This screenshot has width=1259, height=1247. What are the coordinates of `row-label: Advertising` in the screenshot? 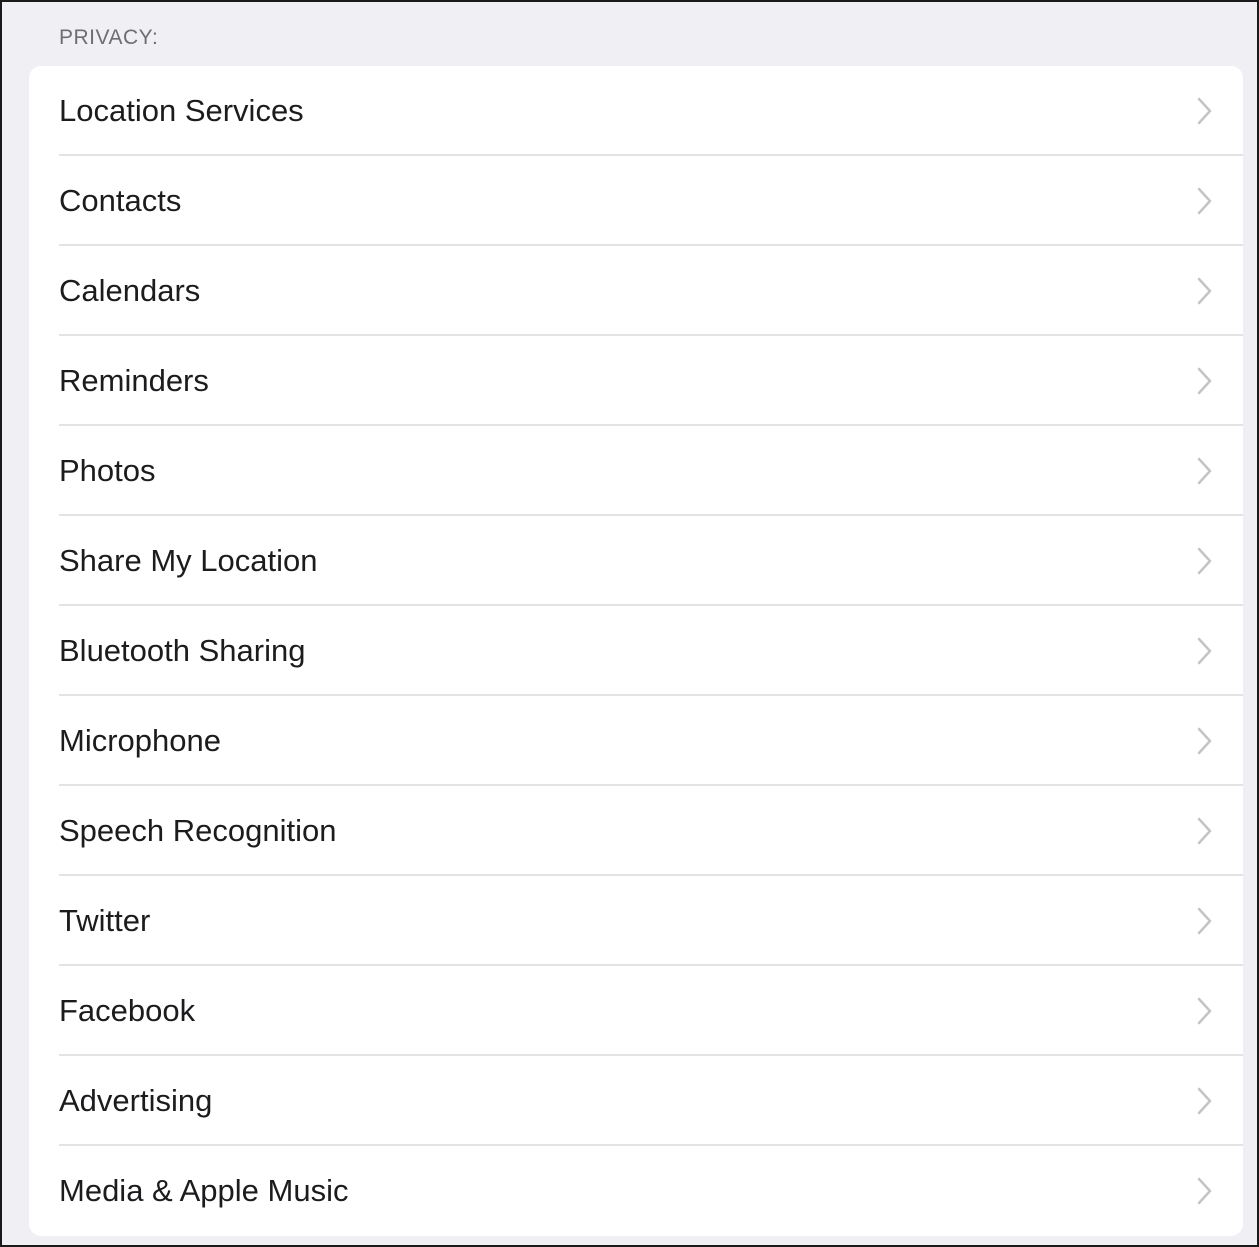 It's located at (136, 1100).